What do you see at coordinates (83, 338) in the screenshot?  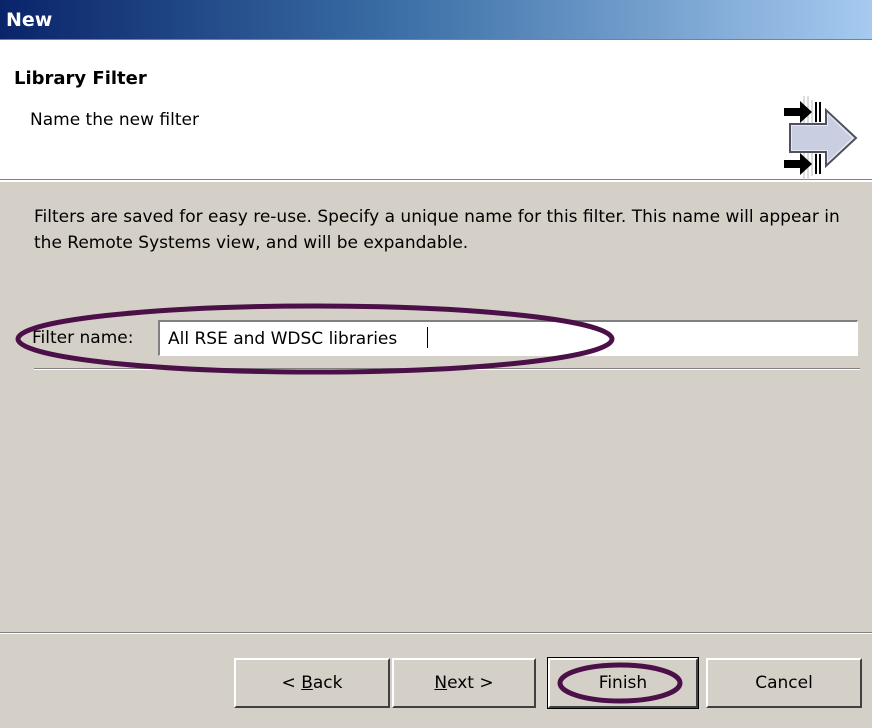 I see `filter-name-label: Filter name:` at bounding box center [83, 338].